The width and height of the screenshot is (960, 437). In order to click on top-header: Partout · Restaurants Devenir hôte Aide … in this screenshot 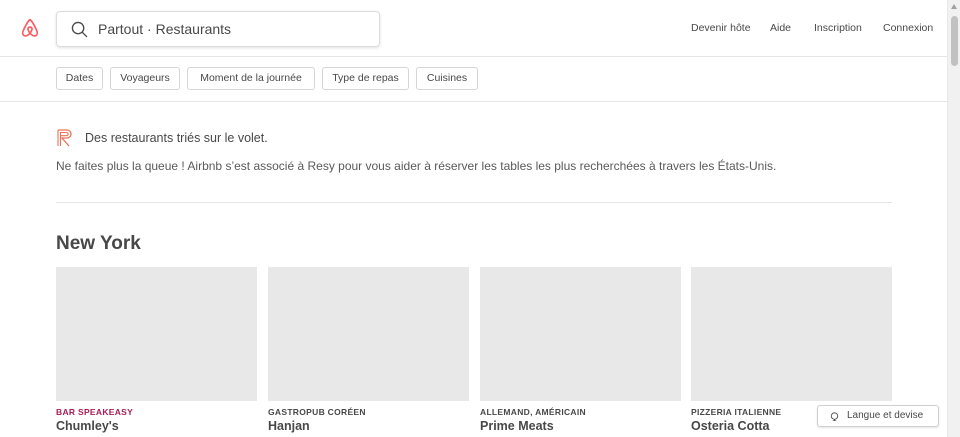, I will do `click(473, 28)`.